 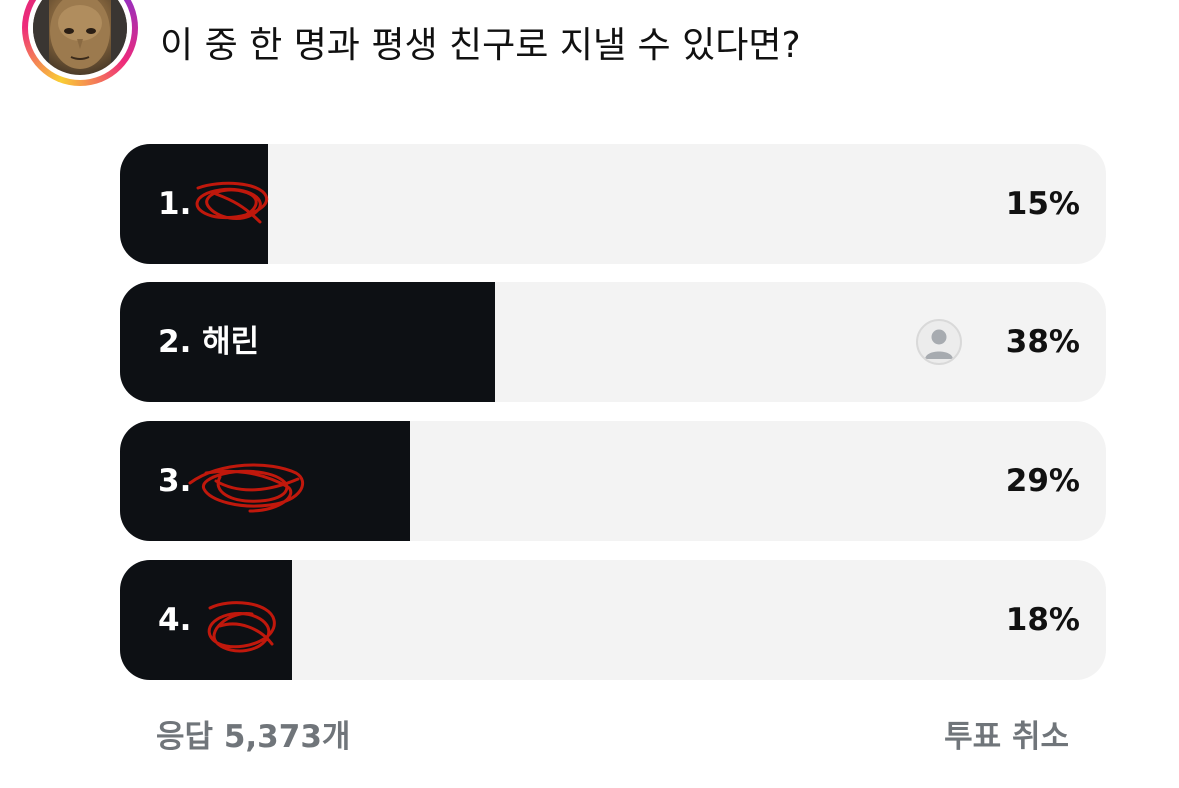 What do you see at coordinates (1042, 620) in the screenshot?
I see `poll-option-percent: 18%` at bounding box center [1042, 620].